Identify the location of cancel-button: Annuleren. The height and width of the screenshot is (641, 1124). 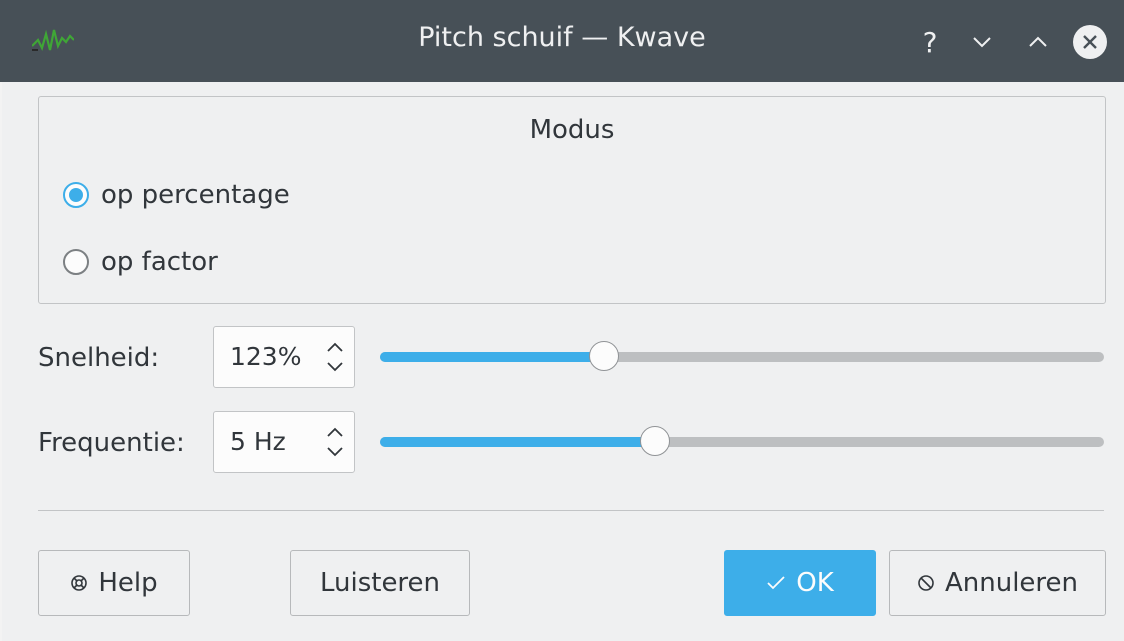
(997, 583).